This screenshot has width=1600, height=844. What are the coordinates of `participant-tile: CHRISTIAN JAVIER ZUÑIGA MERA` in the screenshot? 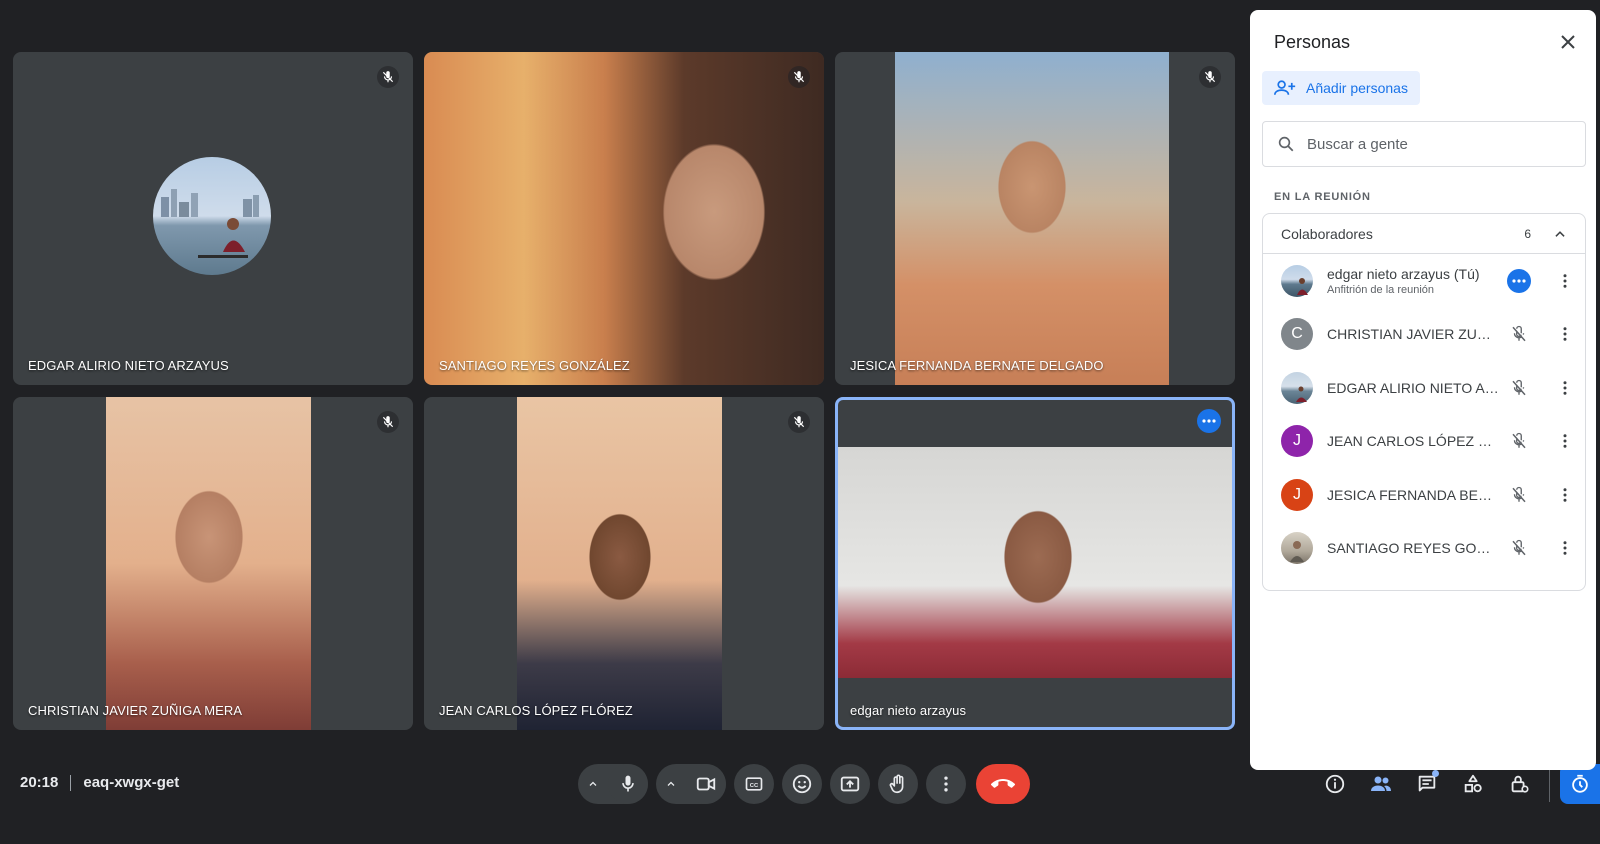 It's located at (213, 563).